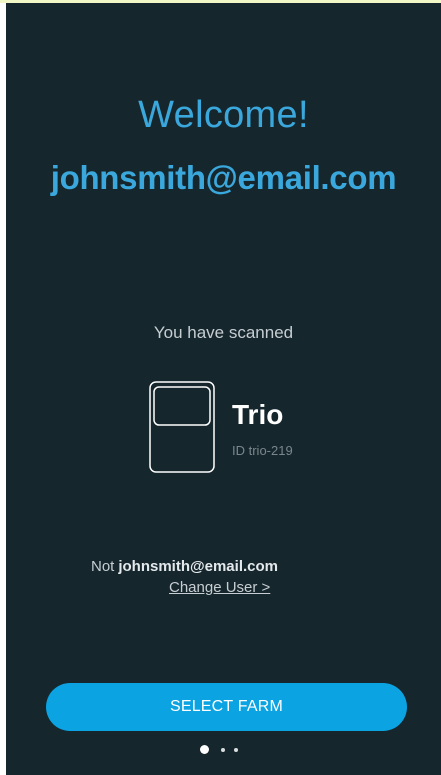 The image size is (441, 775). Describe the element at coordinates (258, 414) in the screenshot. I see `device-name: Trio` at that location.